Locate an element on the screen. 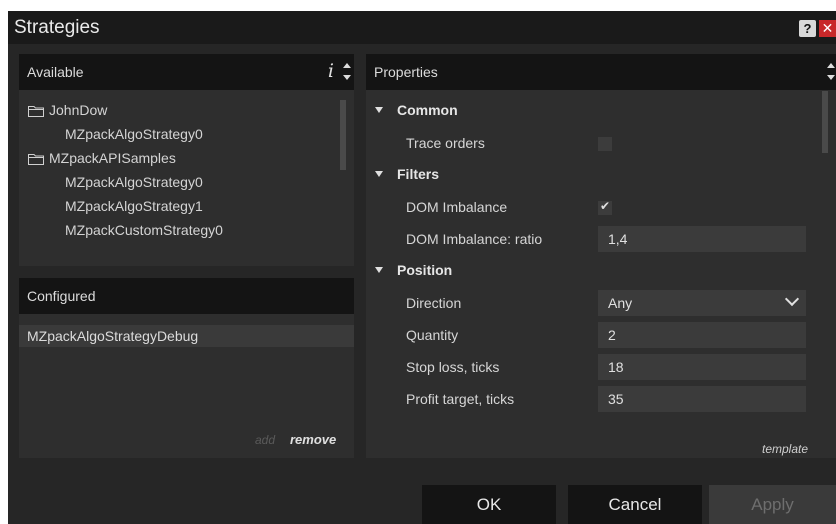  help-button: ? is located at coordinates (807, 28).